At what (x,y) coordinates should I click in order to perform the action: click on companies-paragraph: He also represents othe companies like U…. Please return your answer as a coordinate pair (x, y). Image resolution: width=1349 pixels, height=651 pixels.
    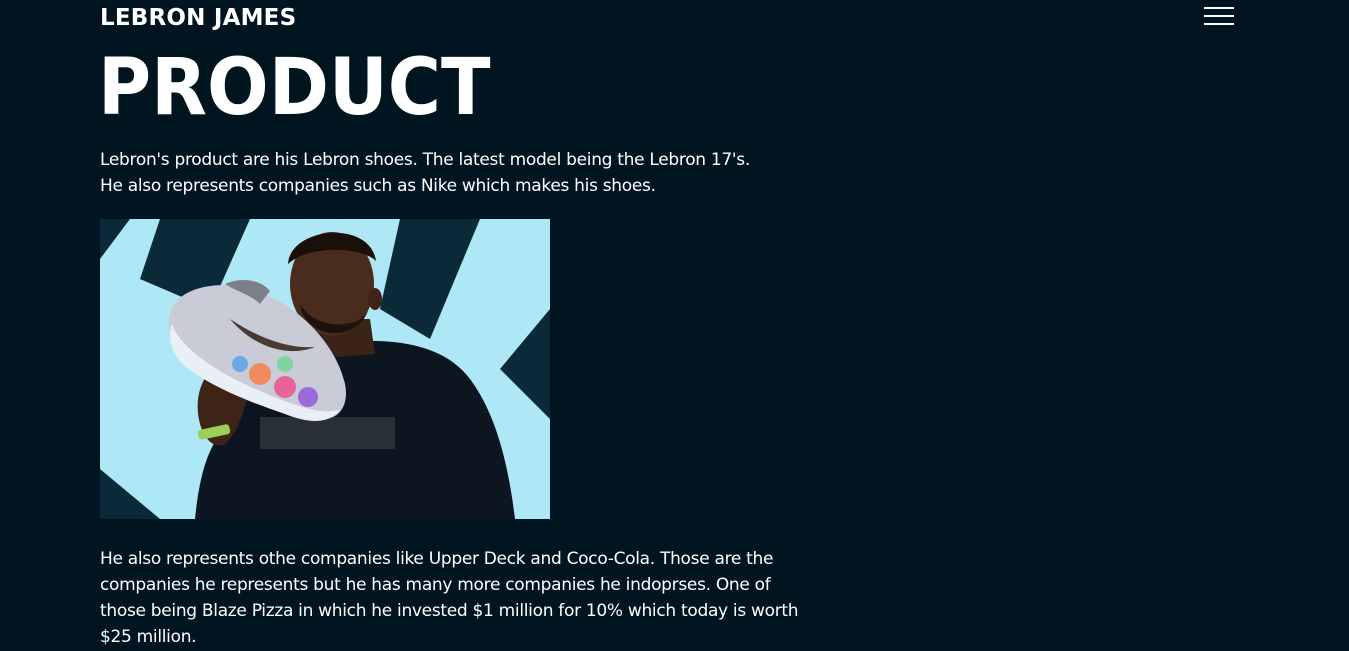
    Looking at the image, I should click on (449, 598).